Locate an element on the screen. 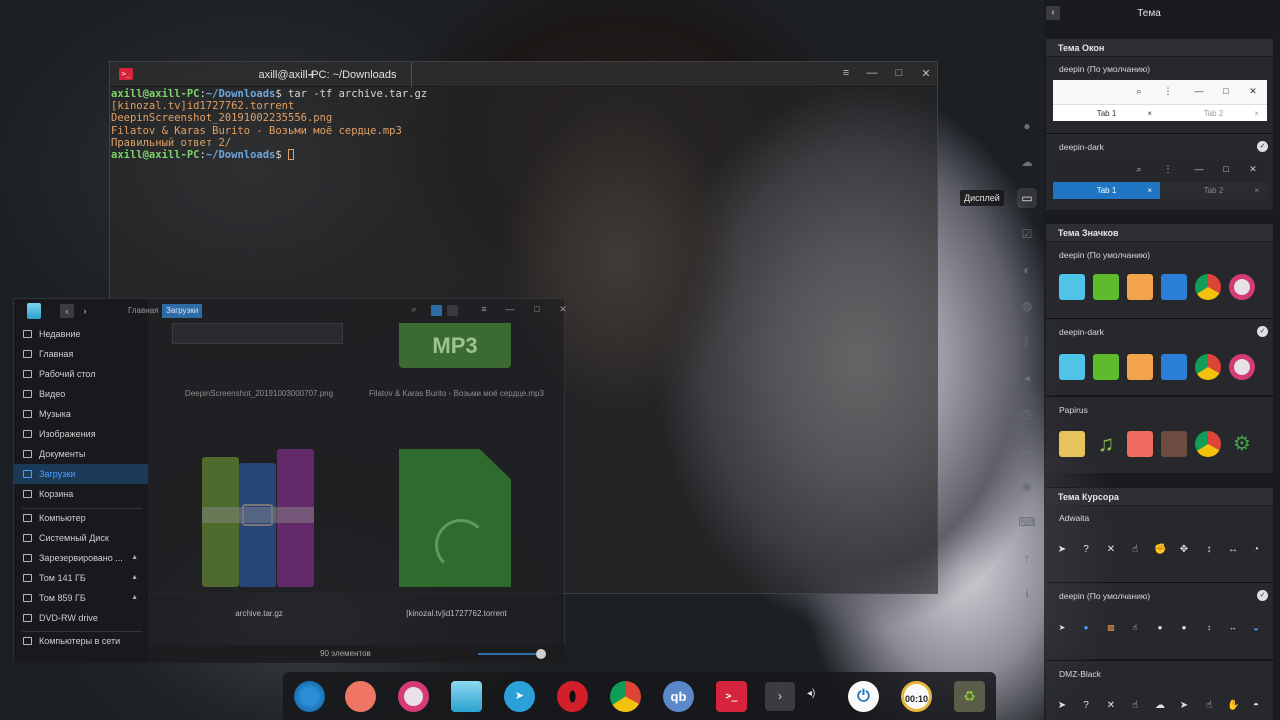  cross-cursor-icon: ▩ is located at coordinates (1111, 627).